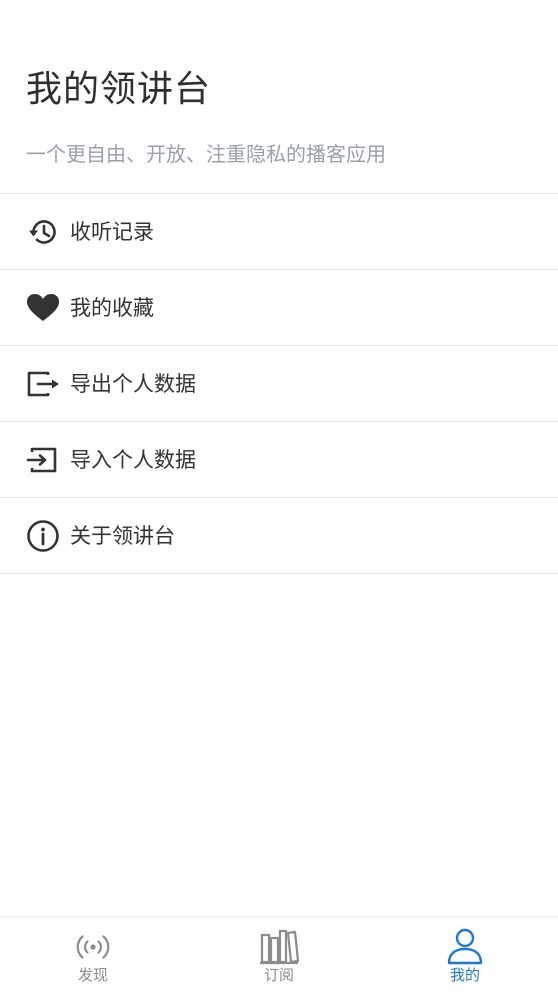 This screenshot has height=993, width=558. What do you see at coordinates (122, 535) in the screenshot?
I see `menu-label-about: 关于领讲台` at bounding box center [122, 535].